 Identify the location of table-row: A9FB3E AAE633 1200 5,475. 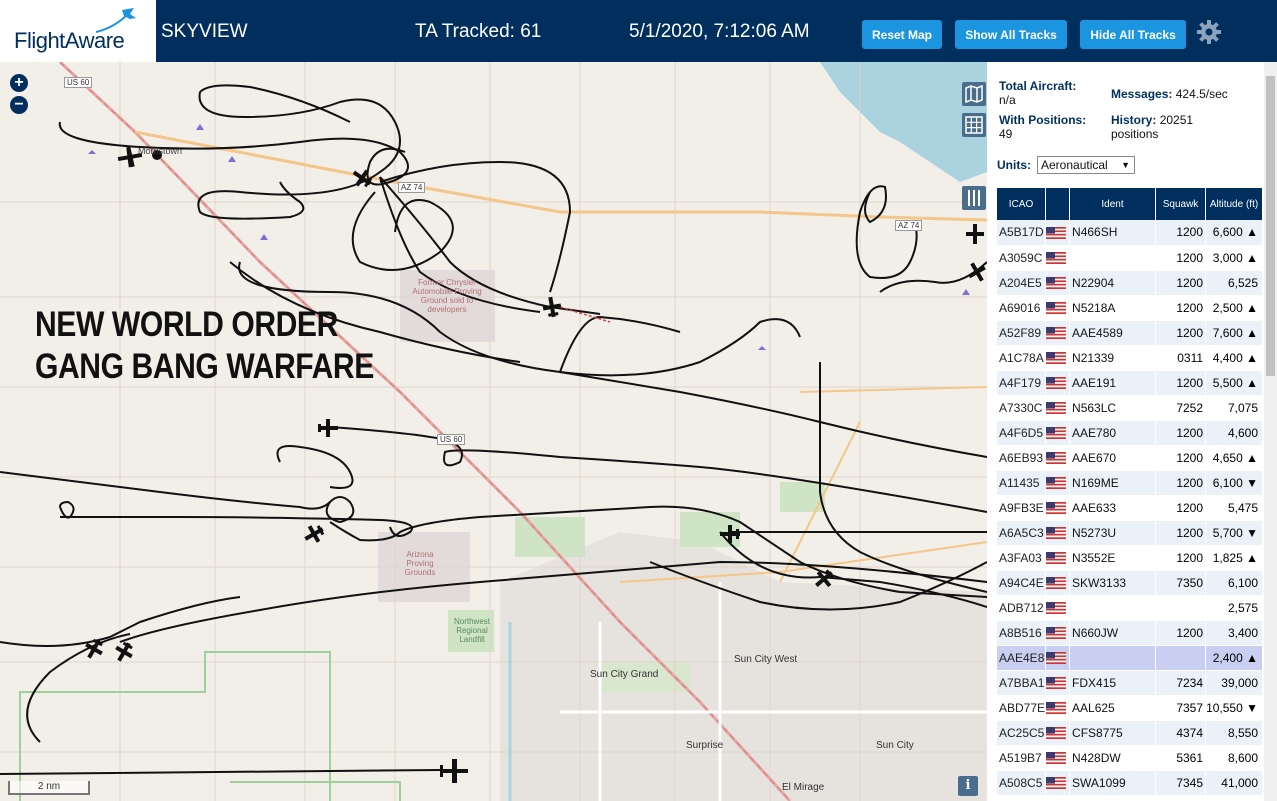
(1130, 508).